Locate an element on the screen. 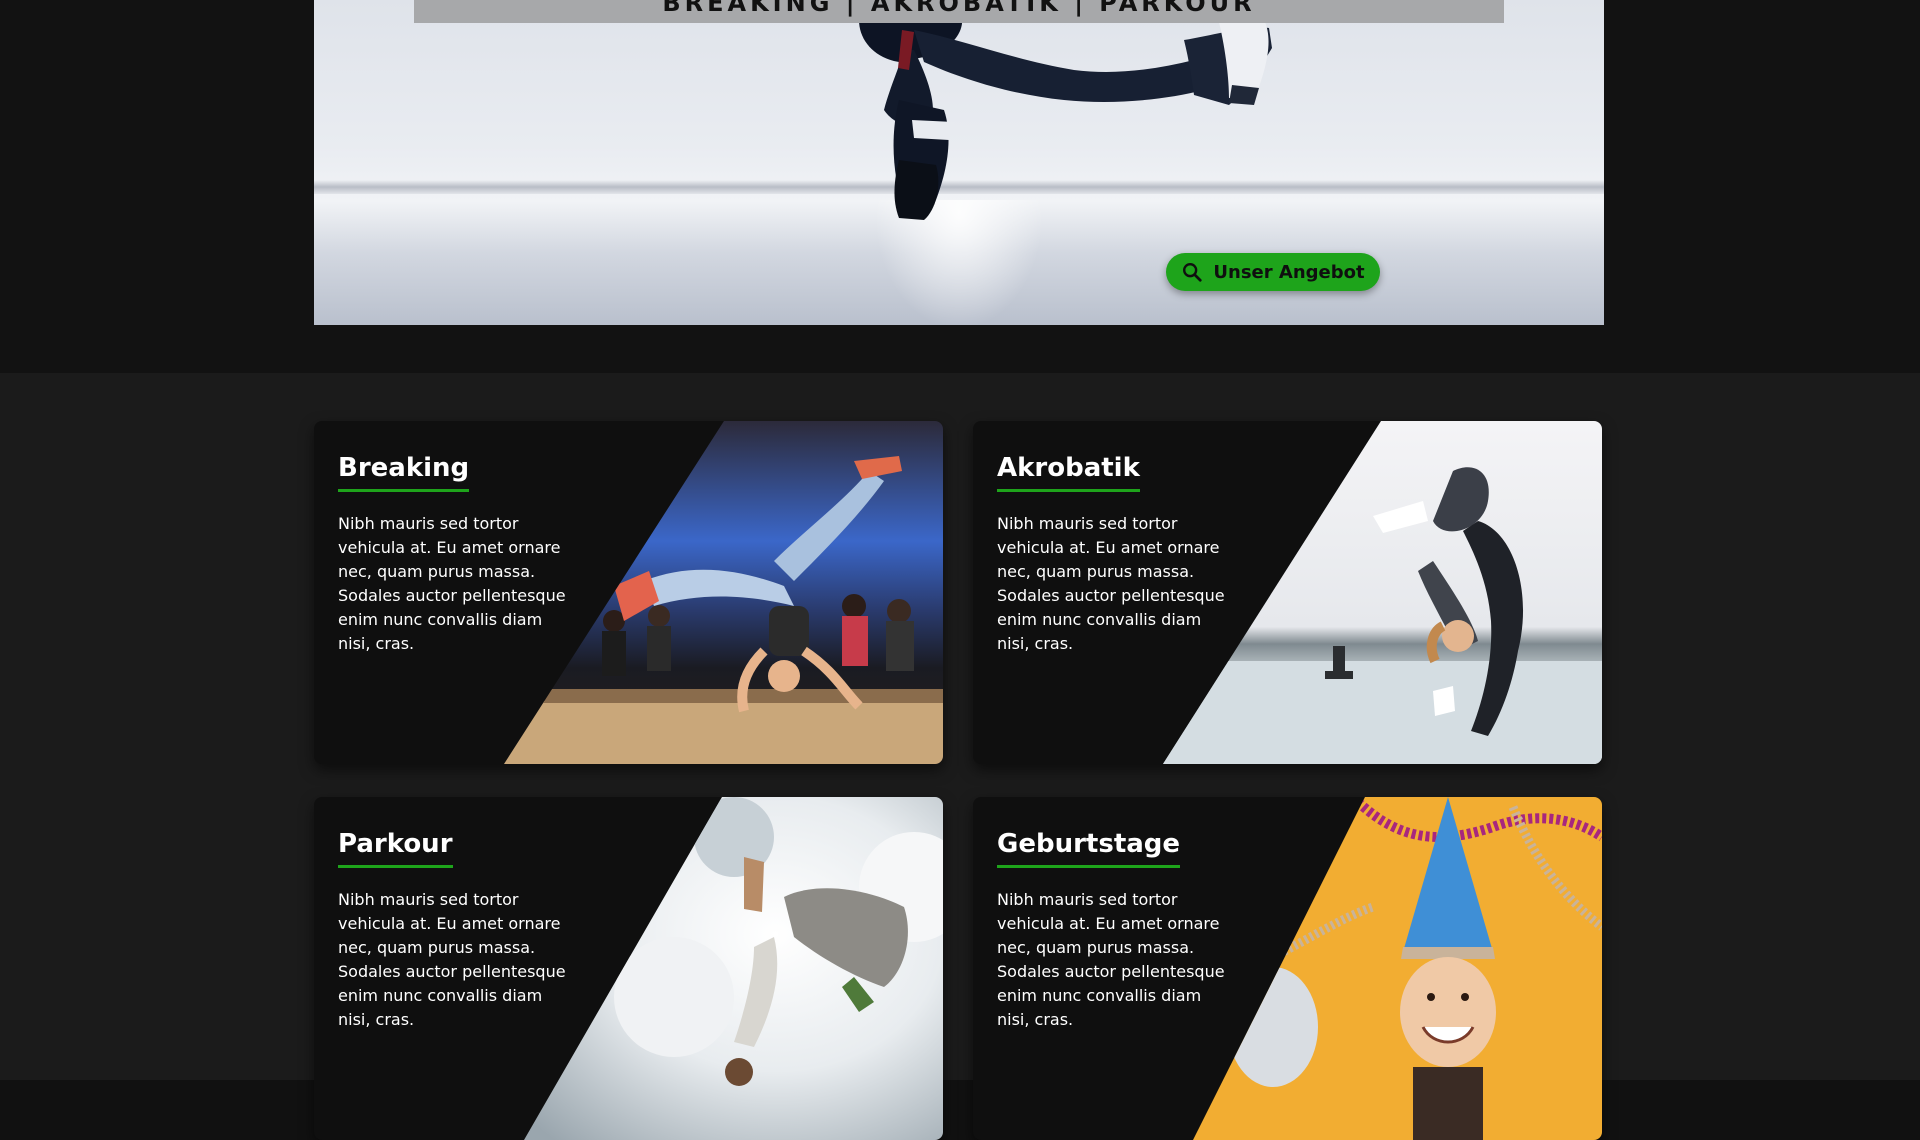  card-title: Akrobatik is located at coordinates (1068, 471).